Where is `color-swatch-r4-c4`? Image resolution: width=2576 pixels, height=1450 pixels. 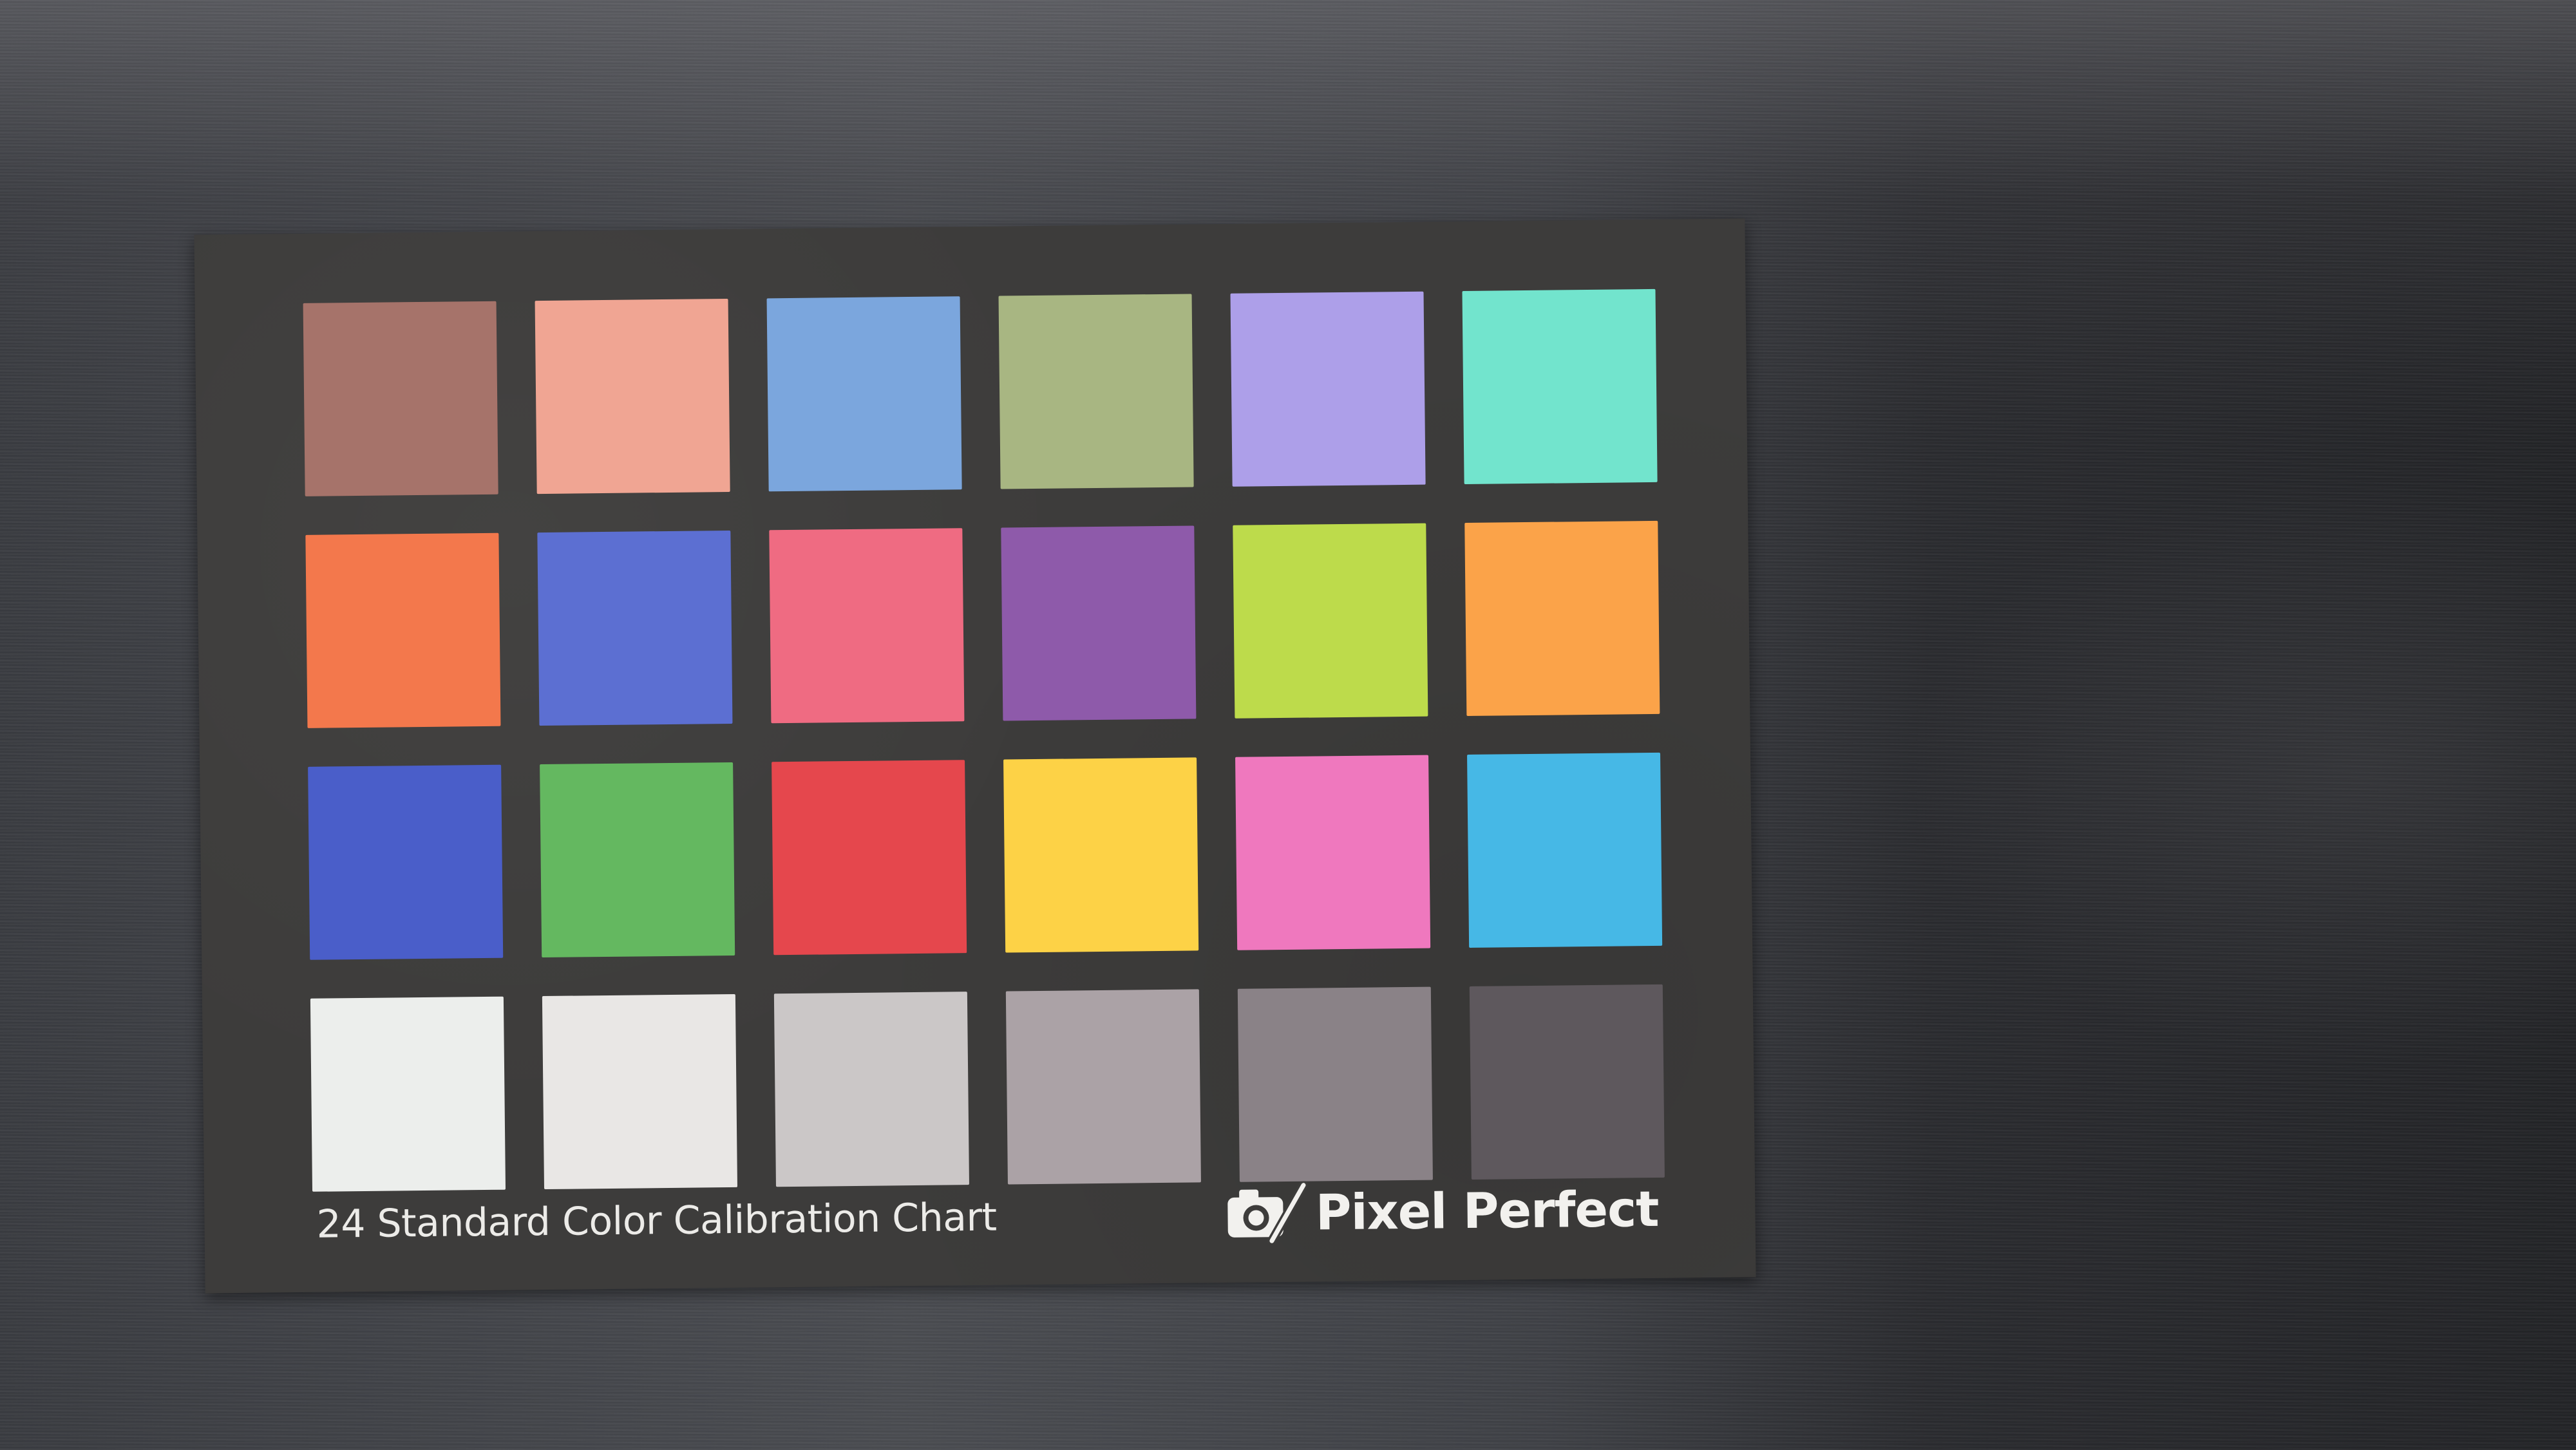
color-swatch-r4-c4 is located at coordinates (1103, 1087).